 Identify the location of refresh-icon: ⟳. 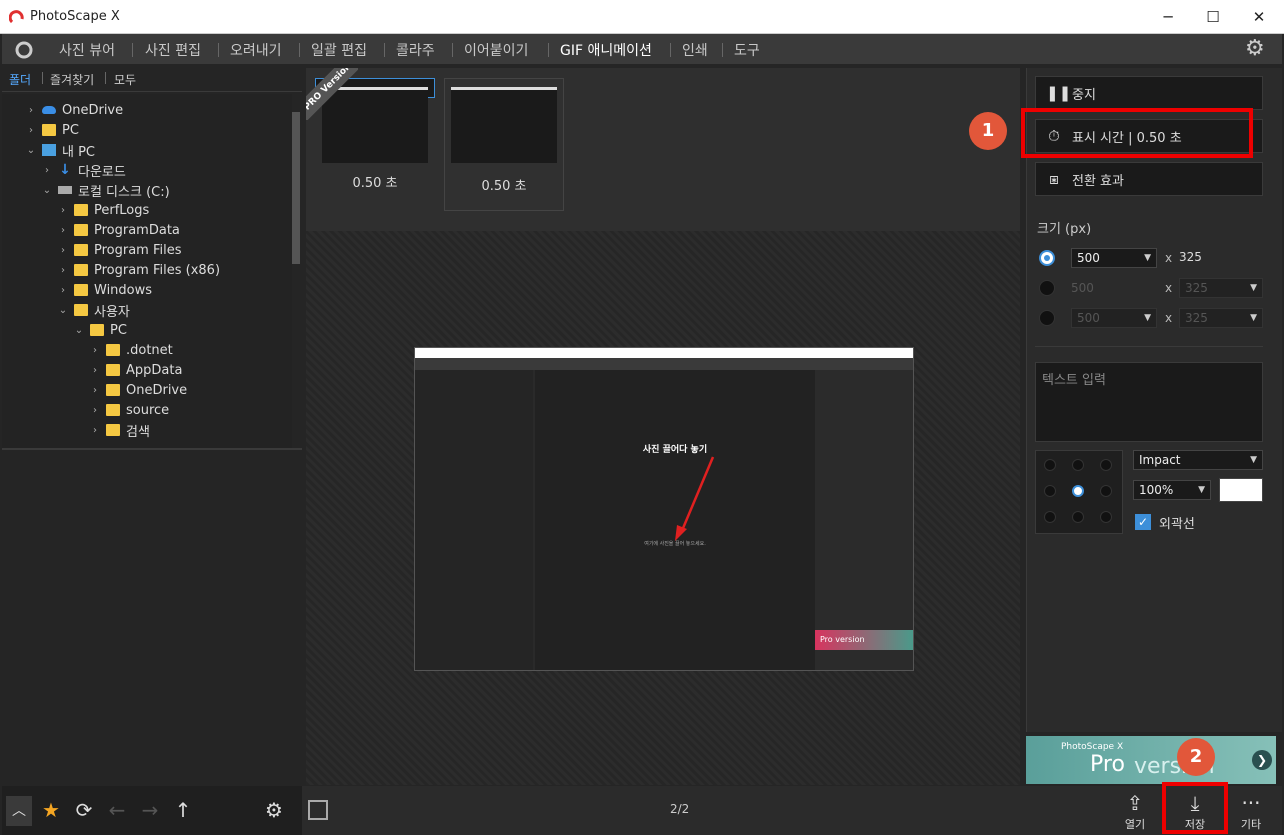
(84, 810).